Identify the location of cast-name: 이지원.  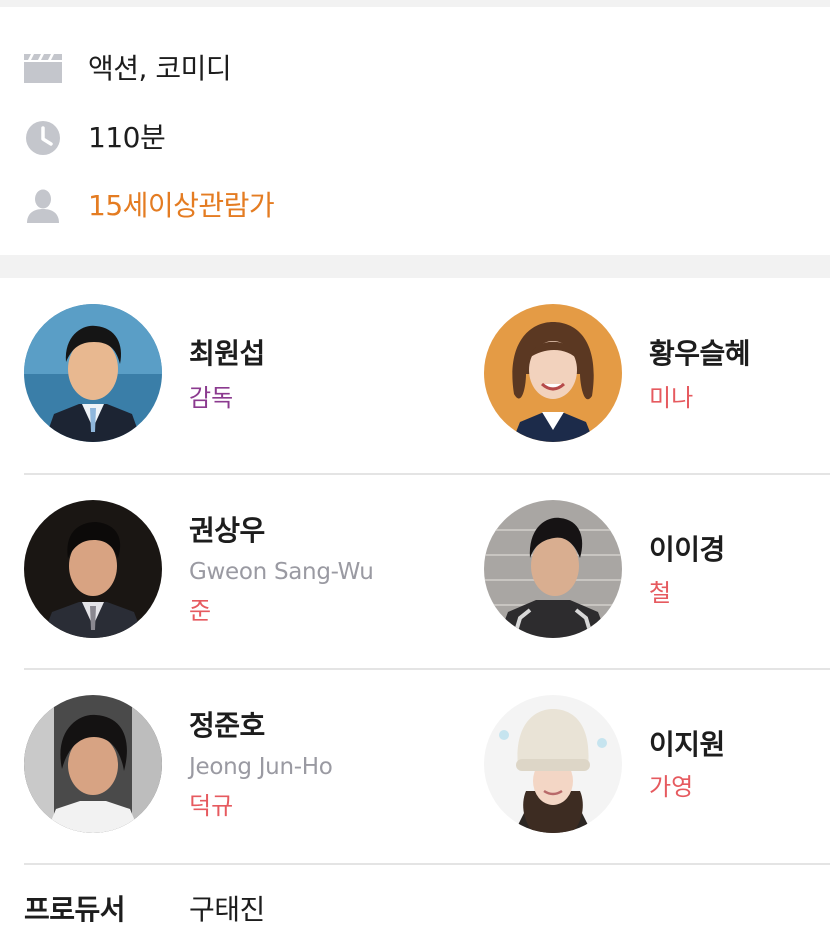
(687, 745).